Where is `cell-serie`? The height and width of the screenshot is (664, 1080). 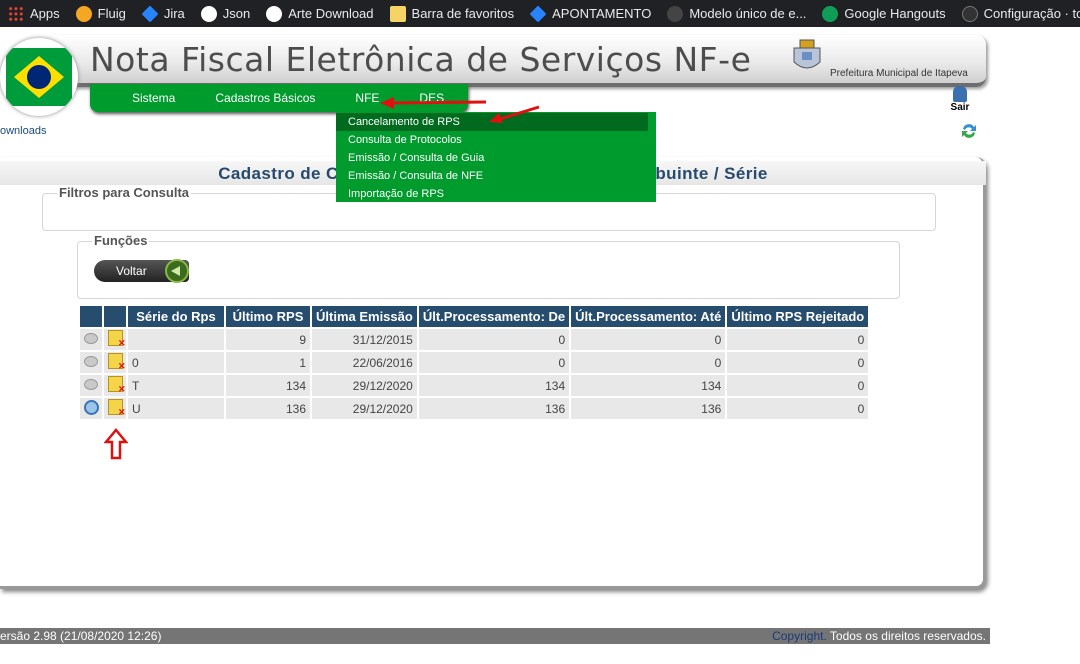 cell-serie is located at coordinates (176, 339).